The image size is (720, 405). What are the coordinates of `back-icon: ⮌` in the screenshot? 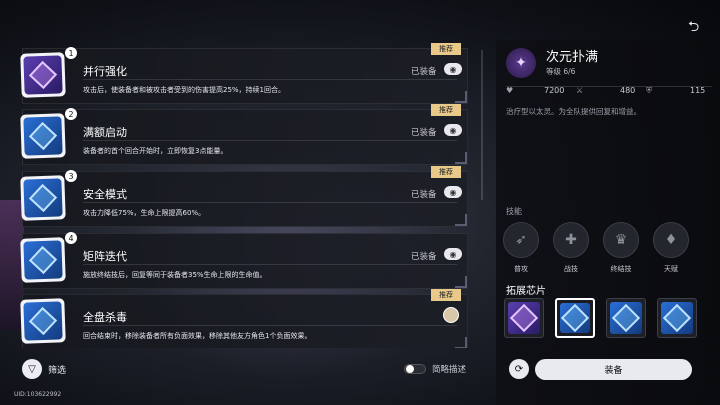 It's located at (693, 28).